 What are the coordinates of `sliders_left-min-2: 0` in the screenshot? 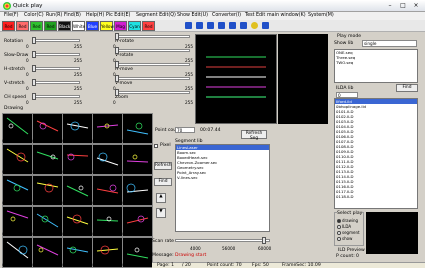 It's located at (27, 74).